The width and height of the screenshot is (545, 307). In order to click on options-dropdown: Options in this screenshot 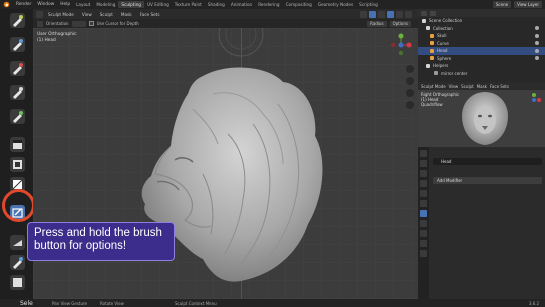, I will do `click(400, 23)`.